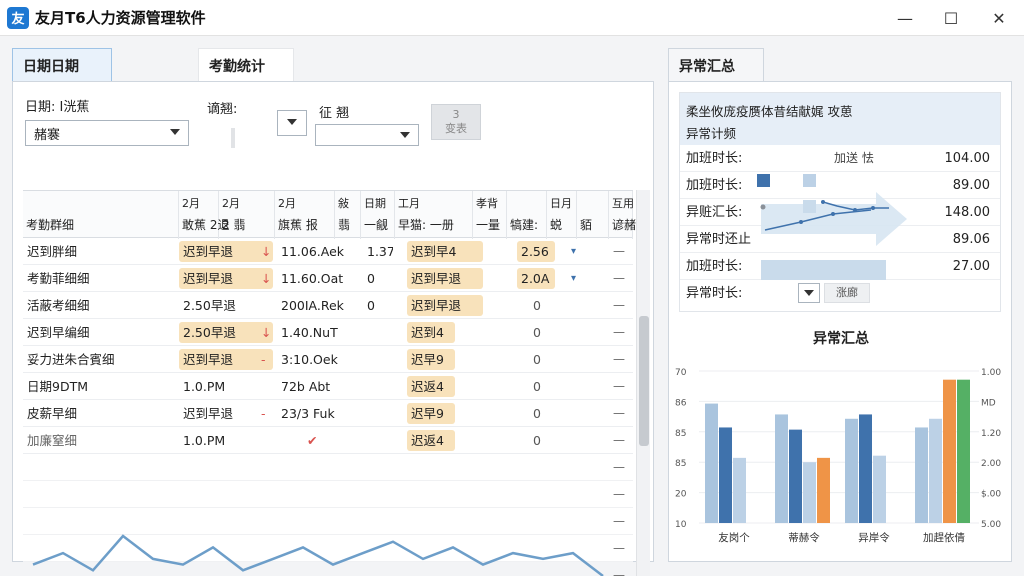 The image size is (1024, 576). I want to click on date-select: 赭褰, so click(107, 133).